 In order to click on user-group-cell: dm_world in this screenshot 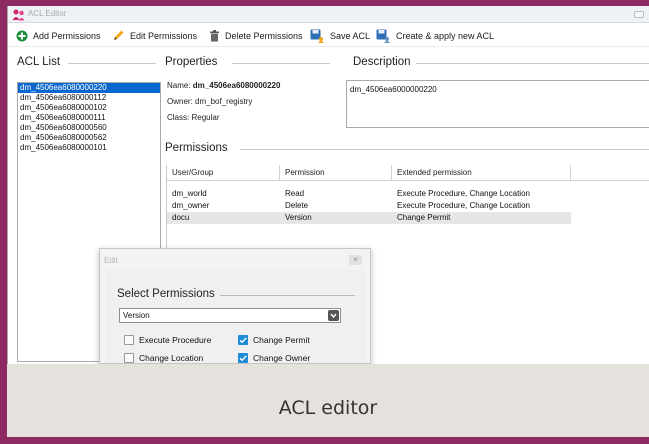, I will do `click(189, 193)`.